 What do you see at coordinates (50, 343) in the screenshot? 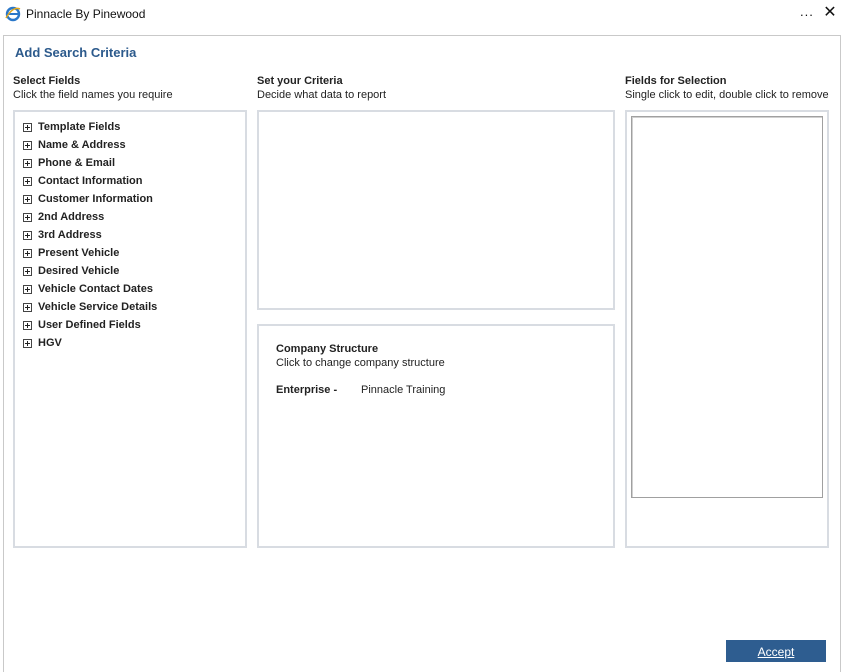
I see `field-group-label: HGV` at bounding box center [50, 343].